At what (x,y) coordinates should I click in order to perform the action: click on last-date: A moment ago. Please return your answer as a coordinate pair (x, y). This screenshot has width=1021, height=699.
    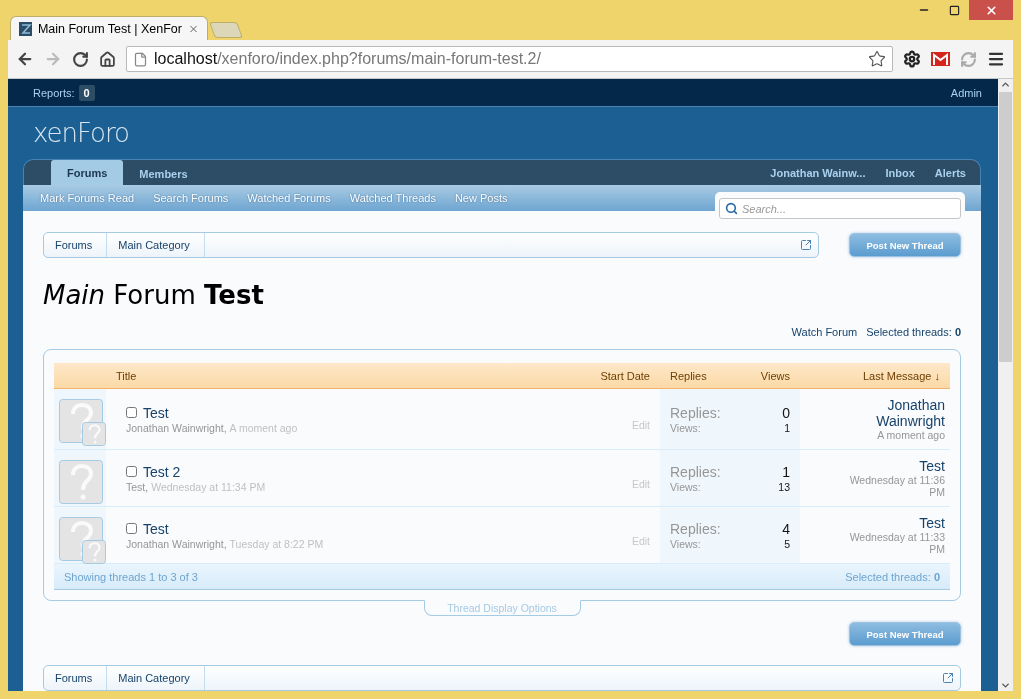
    Looking at the image, I should click on (911, 435).